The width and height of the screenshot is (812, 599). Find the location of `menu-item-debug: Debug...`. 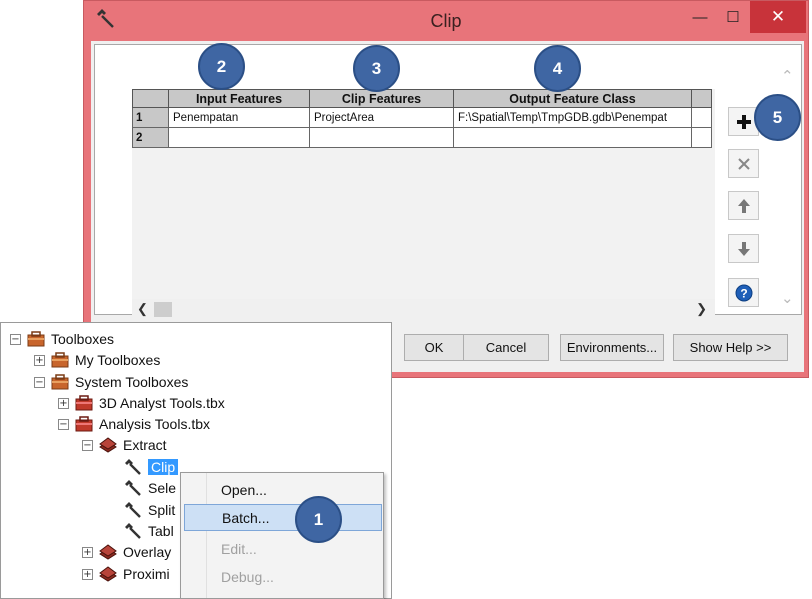

menu-item-debug: Debug... is located at coordinates (247, 576).